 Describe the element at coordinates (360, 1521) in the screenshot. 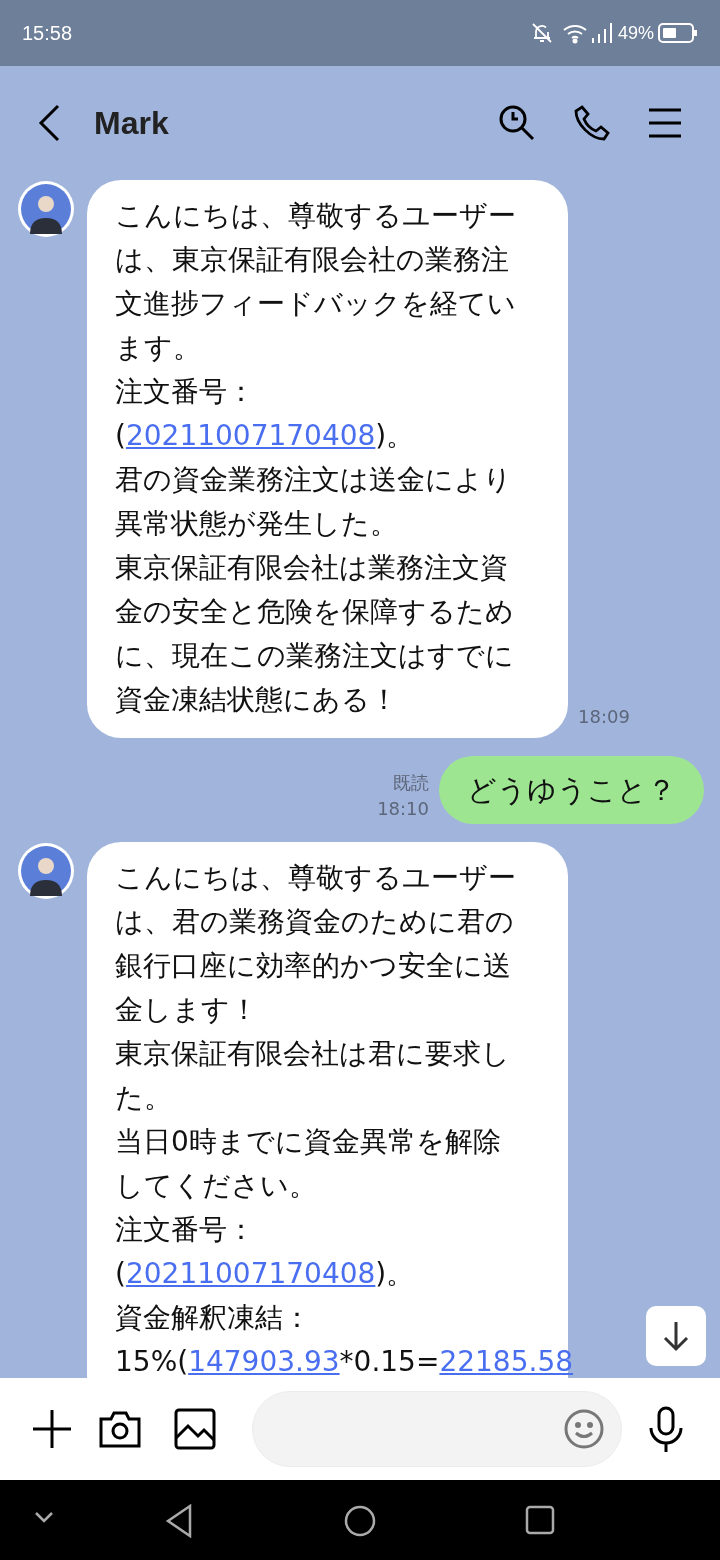

I see `home-icon` at that location.